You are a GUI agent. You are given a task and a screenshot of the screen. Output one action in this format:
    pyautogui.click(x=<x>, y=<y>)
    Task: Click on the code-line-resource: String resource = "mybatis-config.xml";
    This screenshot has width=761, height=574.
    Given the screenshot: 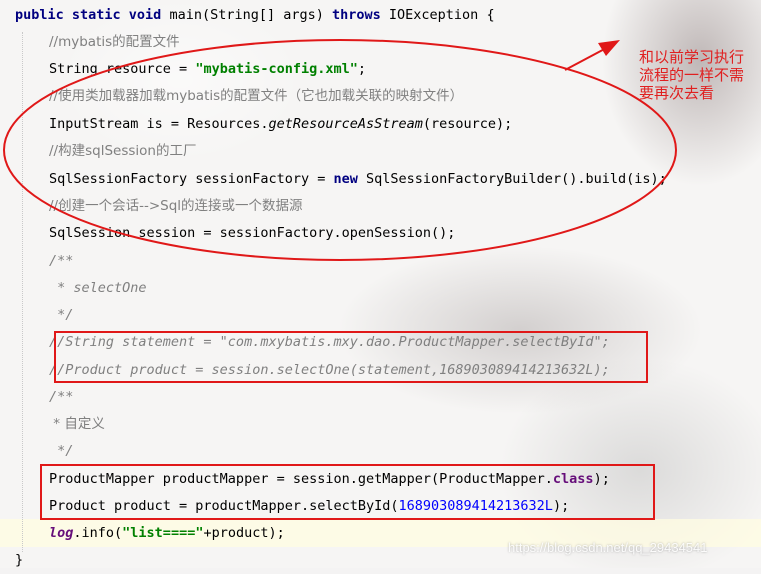 What is the action you would take?
    pyautogui.click(x=208, y=69)
    